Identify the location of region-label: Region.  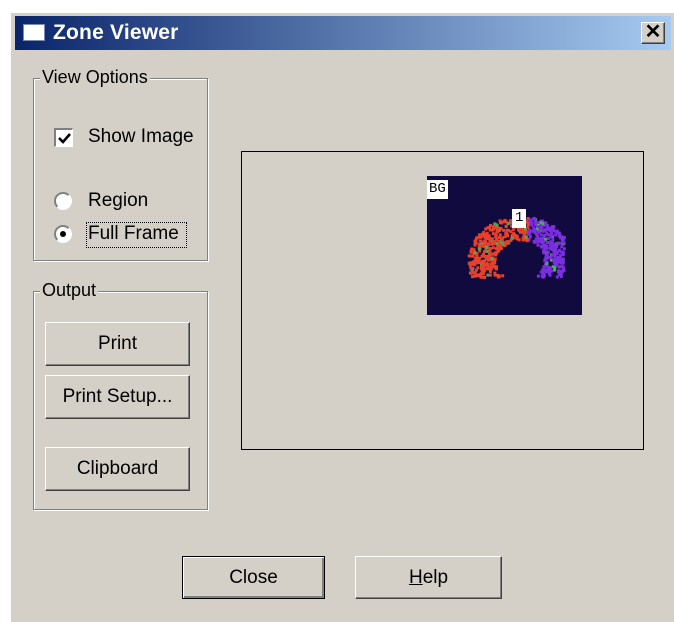
(118, 201).